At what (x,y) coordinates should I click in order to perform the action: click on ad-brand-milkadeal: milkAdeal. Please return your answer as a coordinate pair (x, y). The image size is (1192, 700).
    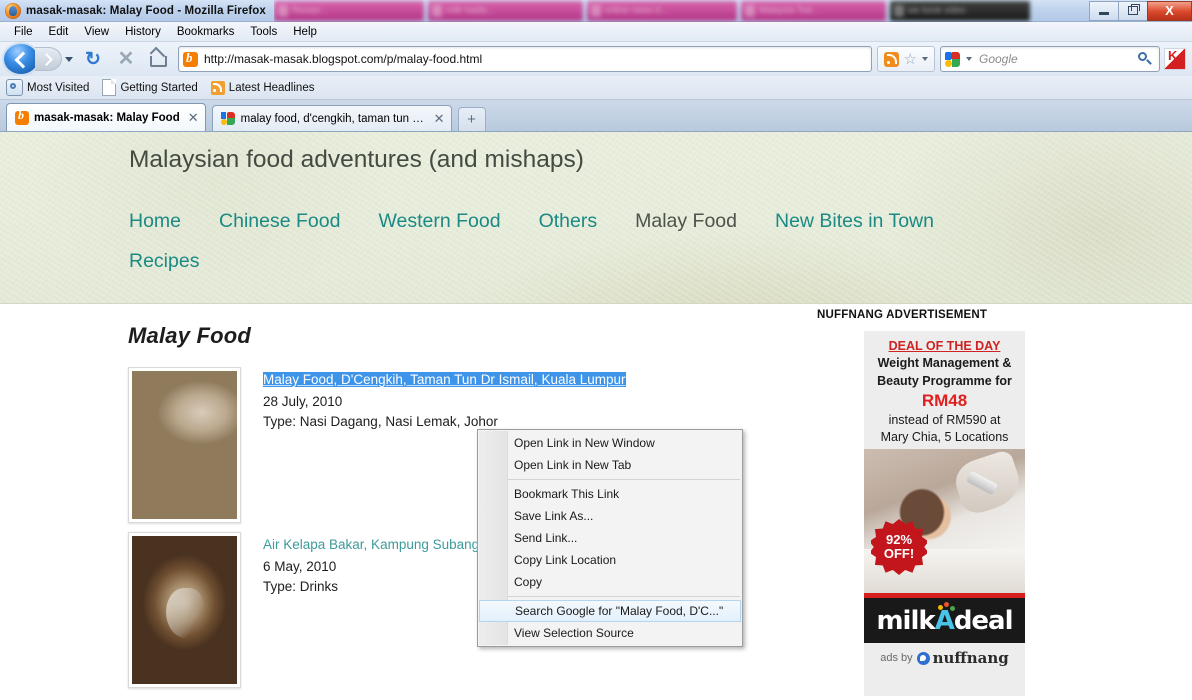
    Looking at the image, I should click on (944, 620).